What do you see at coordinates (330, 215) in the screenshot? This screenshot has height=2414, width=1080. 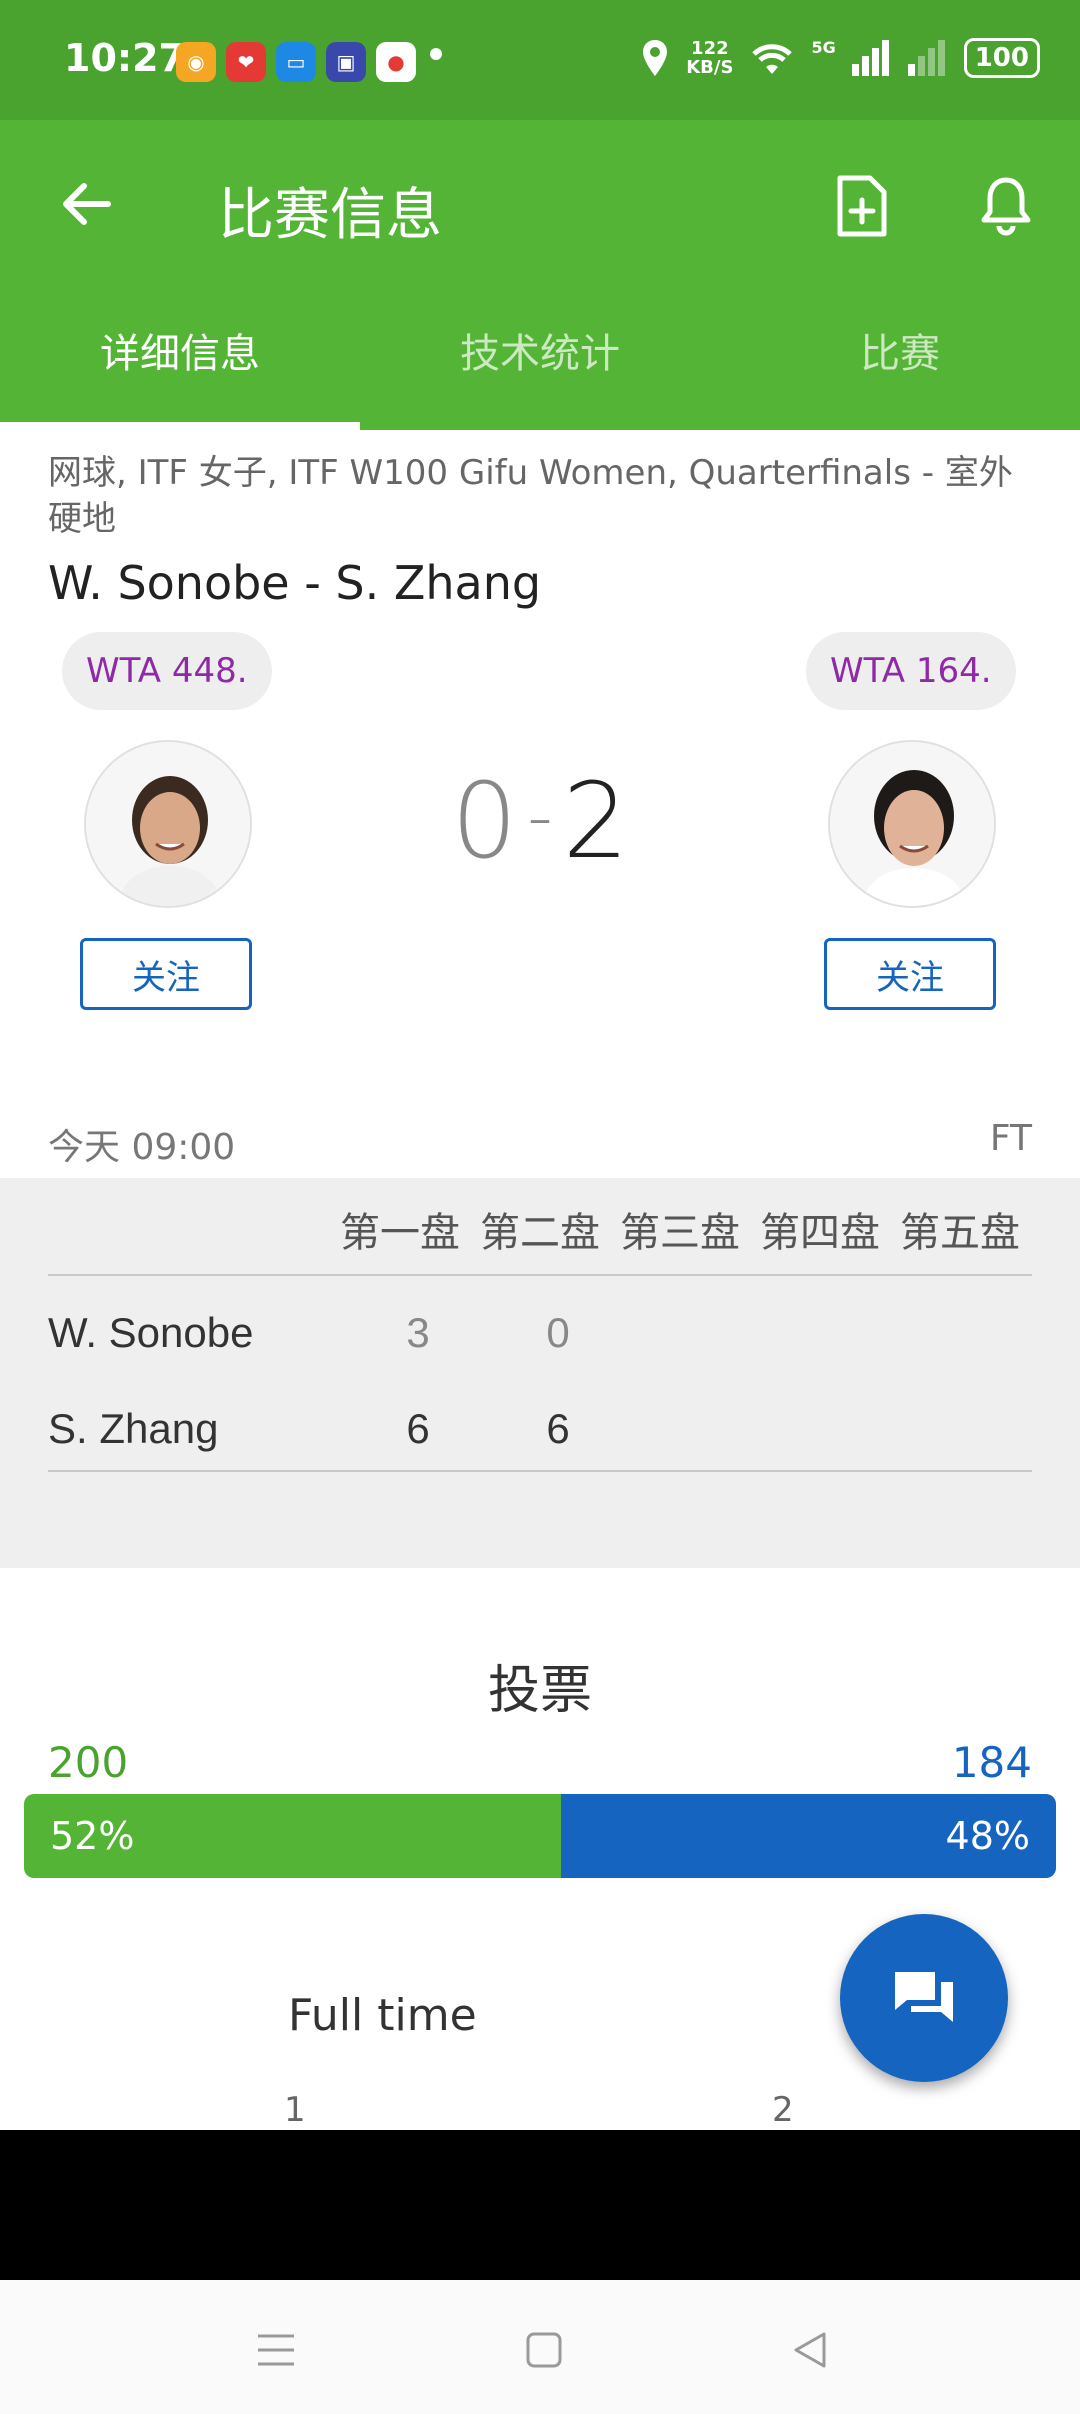 I see `page-title: 比赛信息` at bounding box center [330, 215].